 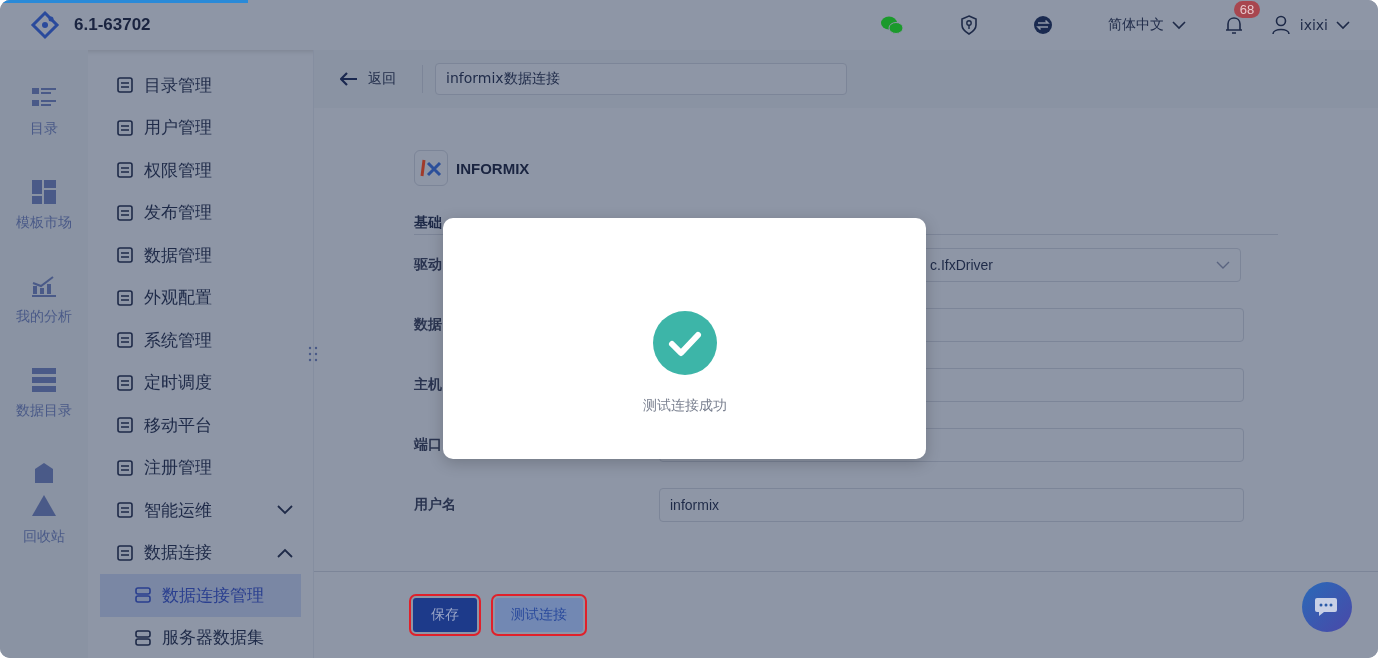 I want to click on menu-item: 系统管理, so click(x=200, y=340).